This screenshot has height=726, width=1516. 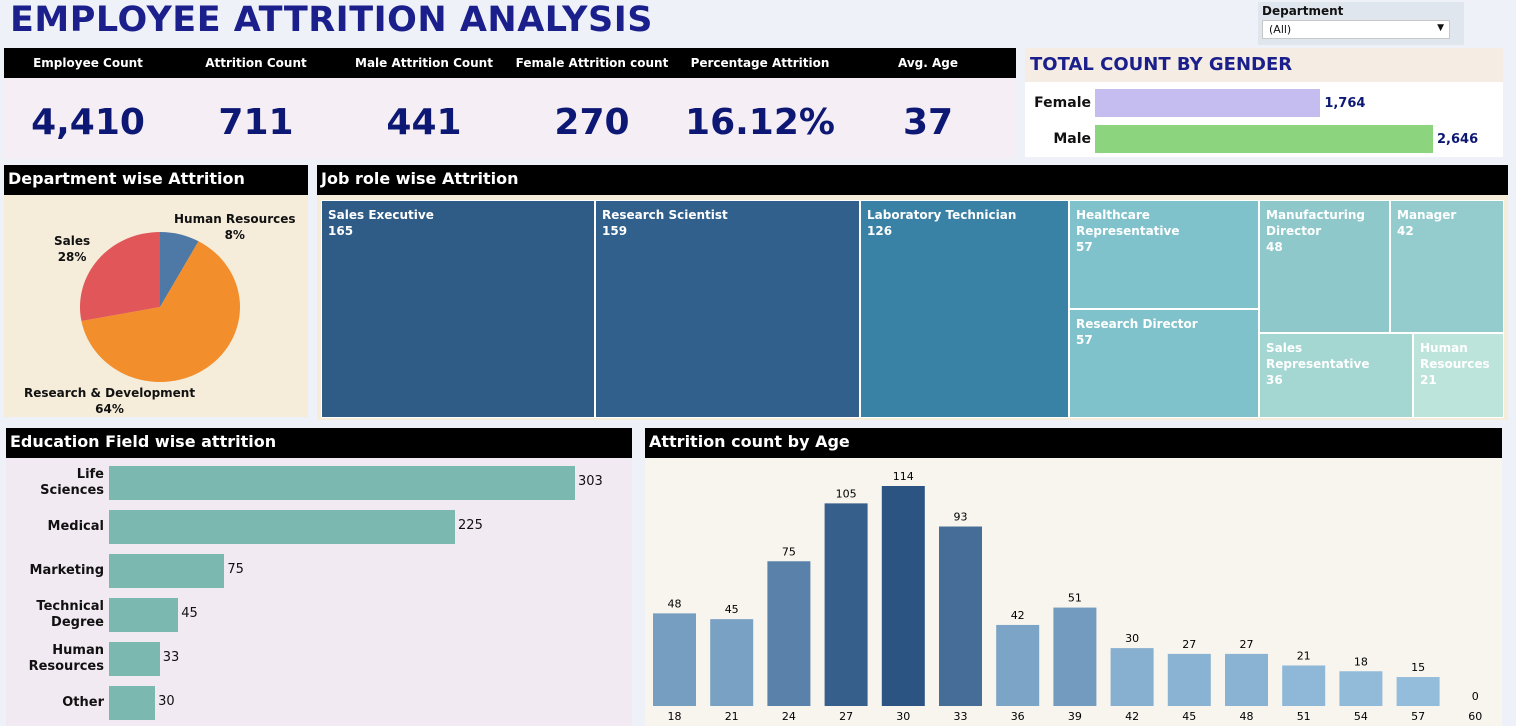 I want to click on treemap-cell-manufacturing-director: Manufacturing Director 48, so click(x=1324, y=266).